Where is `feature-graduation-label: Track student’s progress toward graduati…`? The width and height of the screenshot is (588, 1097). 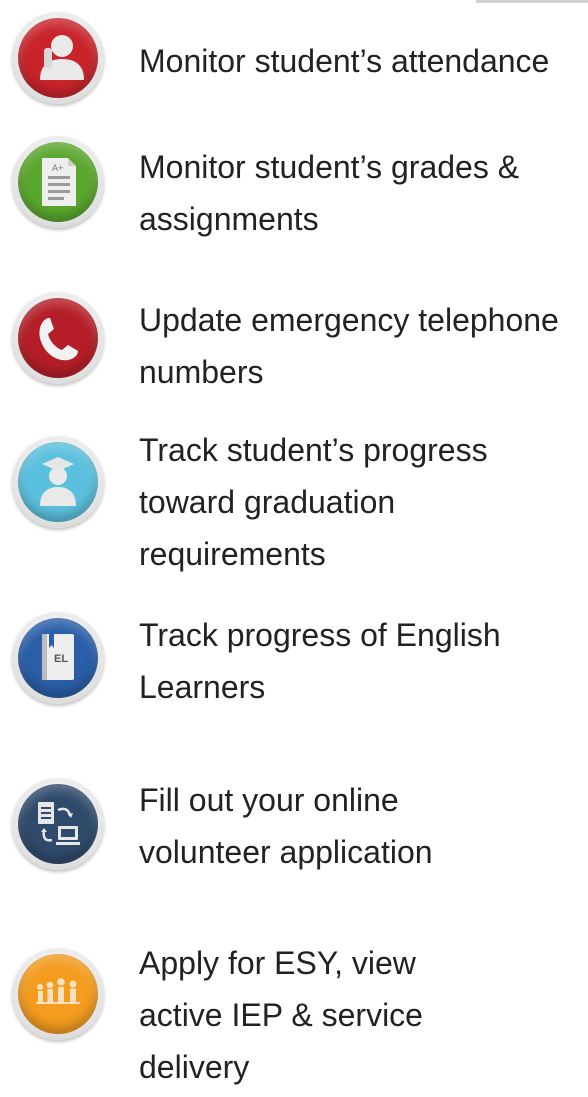 feature-graduation-label: Track student’s progress toward graduati… is located at coordinates (361, 502).